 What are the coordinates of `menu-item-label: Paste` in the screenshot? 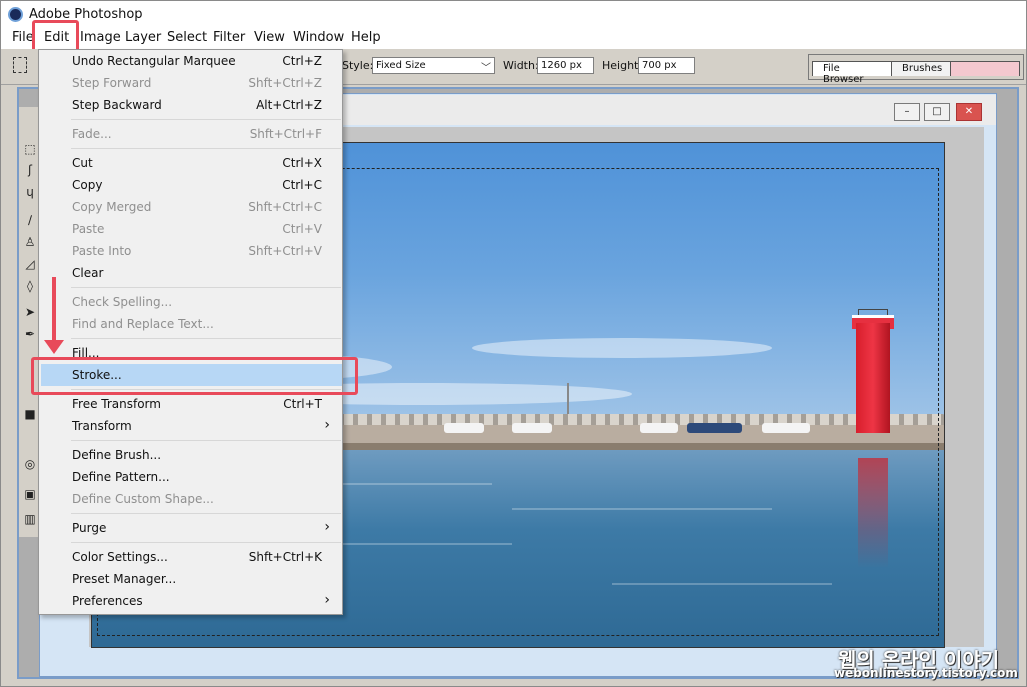 It's located at (88, 229).